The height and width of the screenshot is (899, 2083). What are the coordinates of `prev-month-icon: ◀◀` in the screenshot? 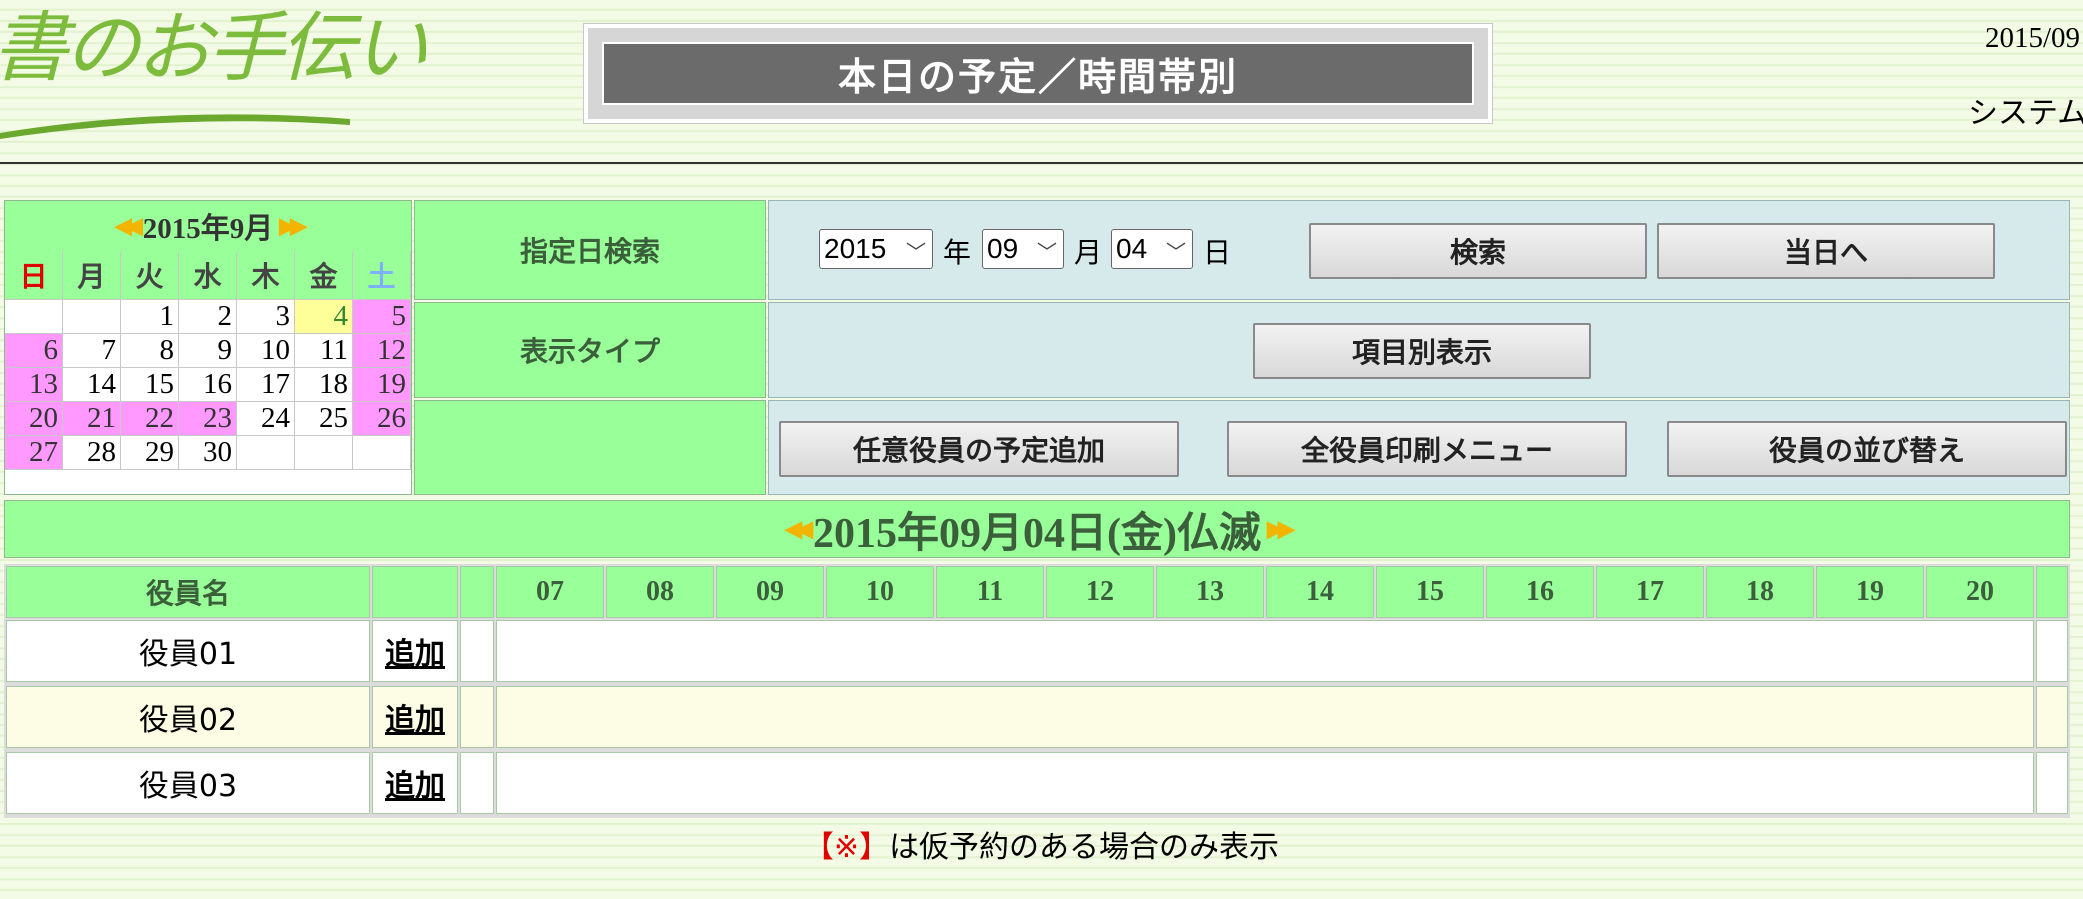 It's located at (129, 226).